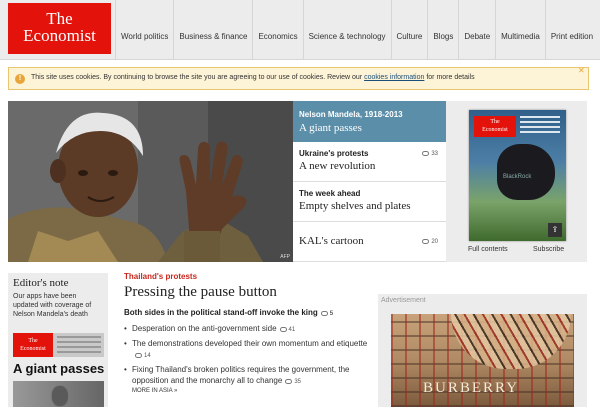 This screenshot has height=407, width=600. I want to click on more-in-asia-link: MORE IN ASIA », so click(154, 391).